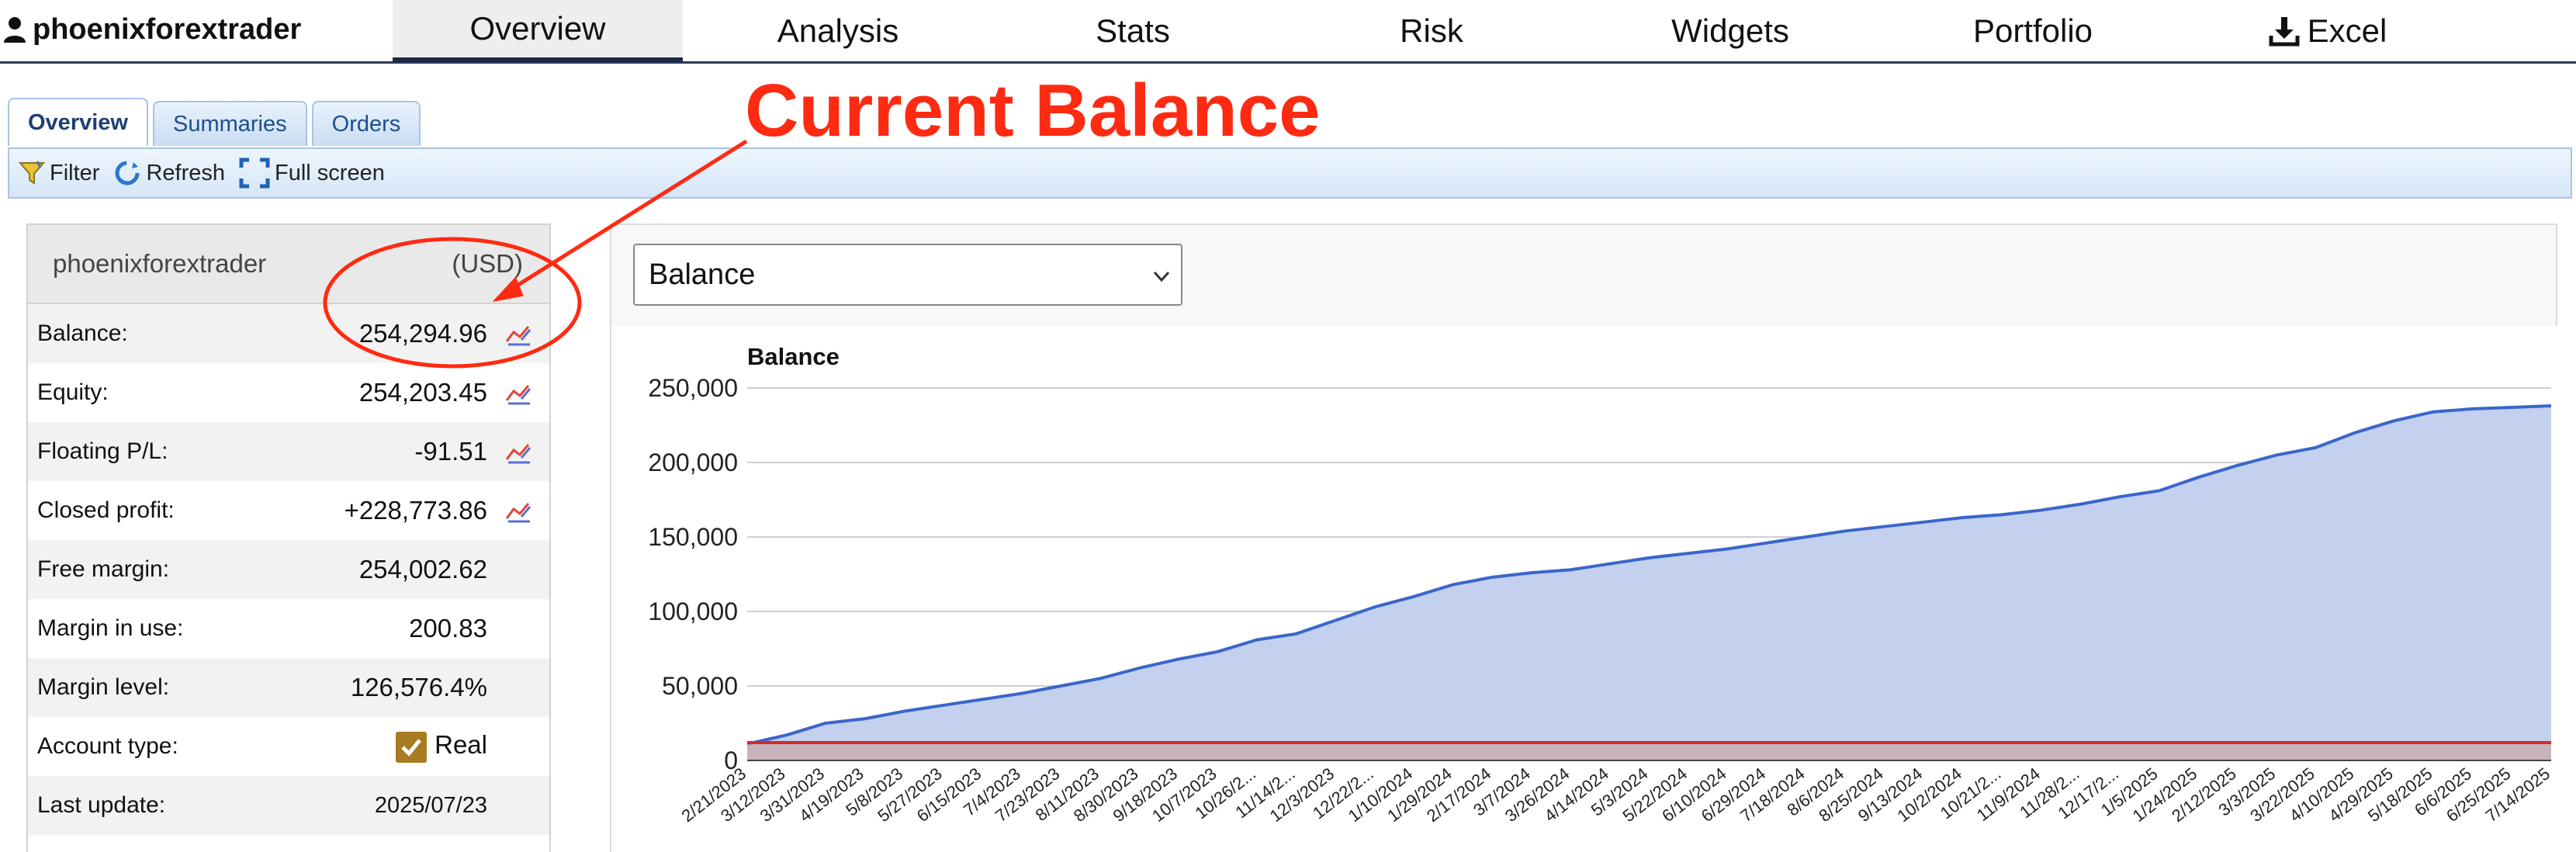 The width and height of the screenshot is (2576, 852). I want to click on account-currency: (USD), so click(487, 263).